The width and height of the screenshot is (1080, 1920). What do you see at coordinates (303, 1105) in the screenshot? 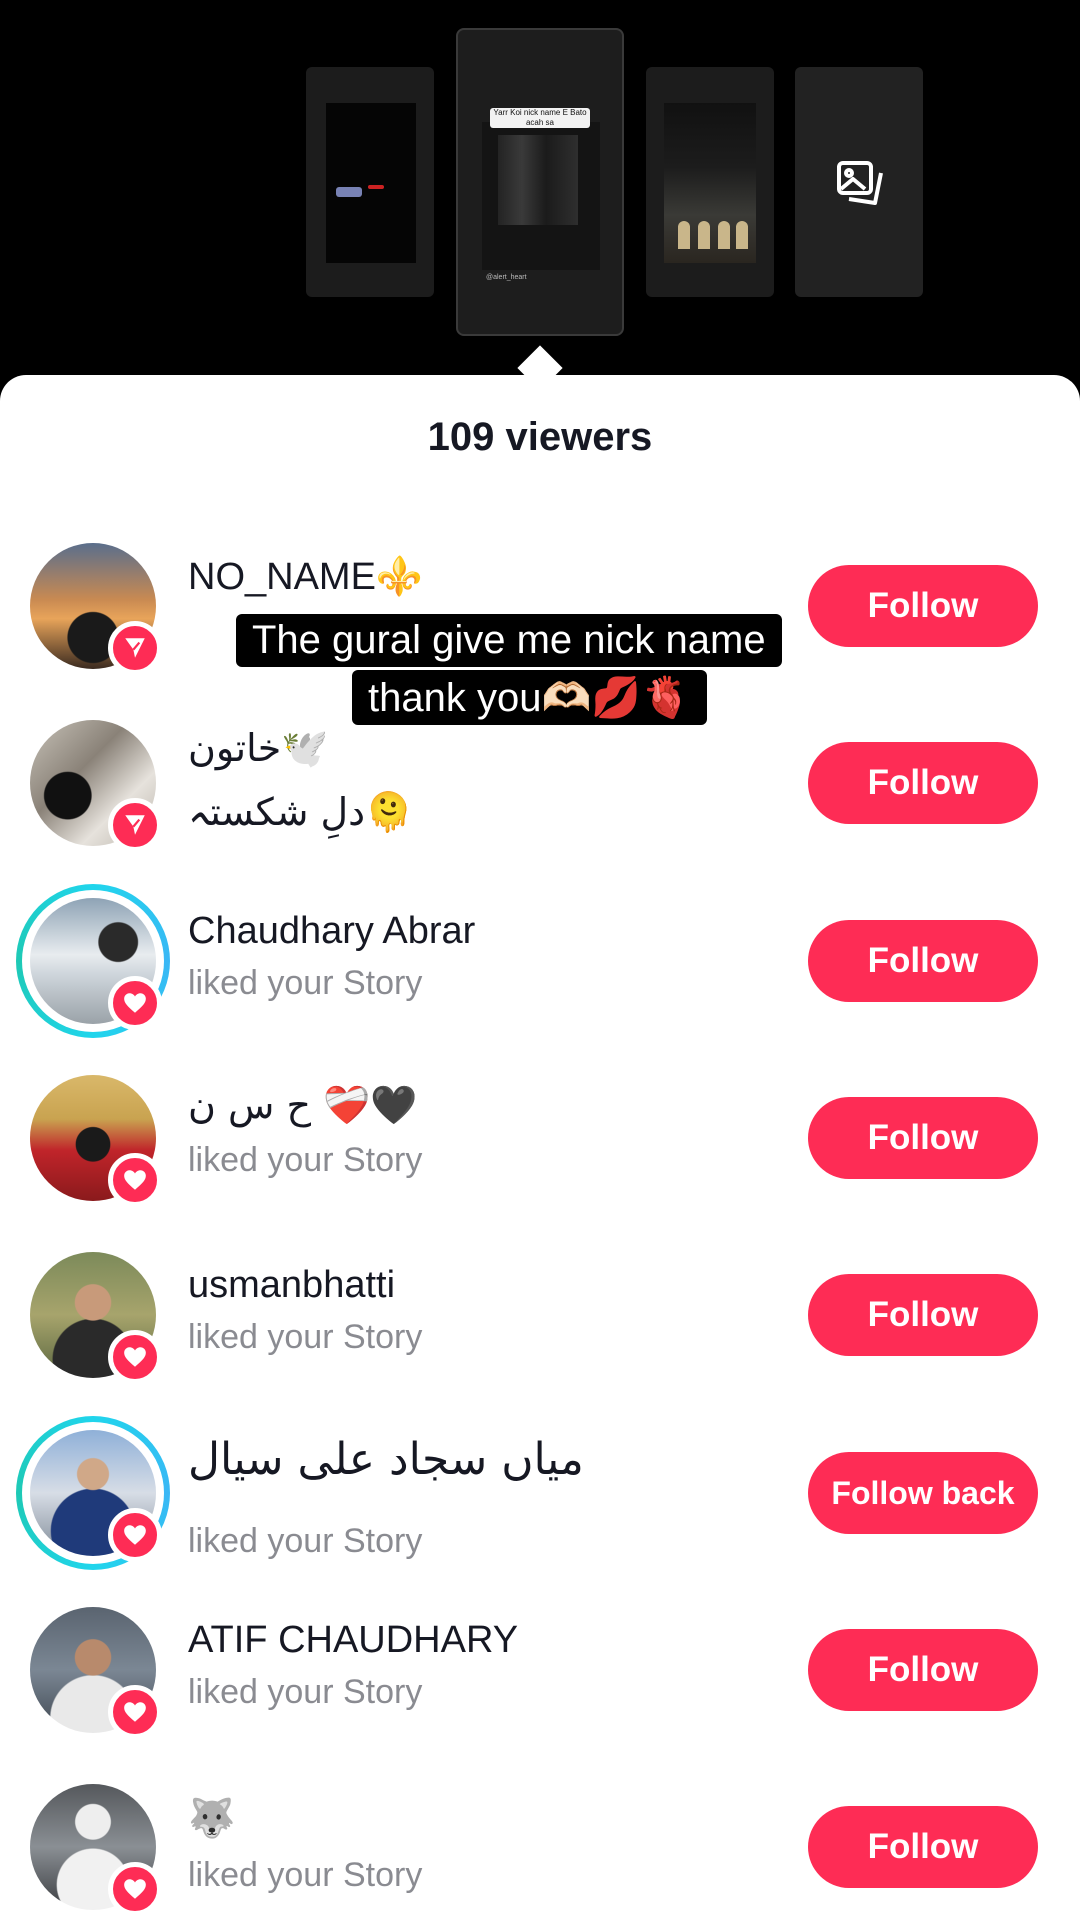
I see `viewer-name: ح س ن ❤️‍🩹🖤` at bounding box center [303, 1105].